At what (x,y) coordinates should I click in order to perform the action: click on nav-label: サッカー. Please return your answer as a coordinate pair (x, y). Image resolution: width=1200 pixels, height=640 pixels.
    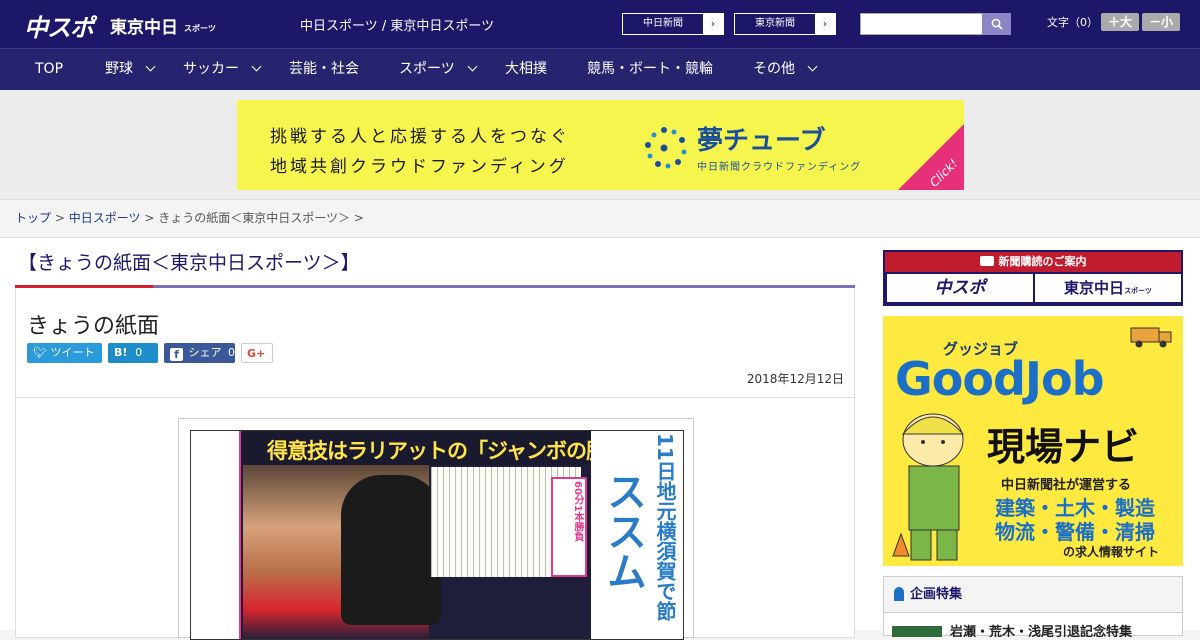
    Looking at the image, I should click on (211, 69).